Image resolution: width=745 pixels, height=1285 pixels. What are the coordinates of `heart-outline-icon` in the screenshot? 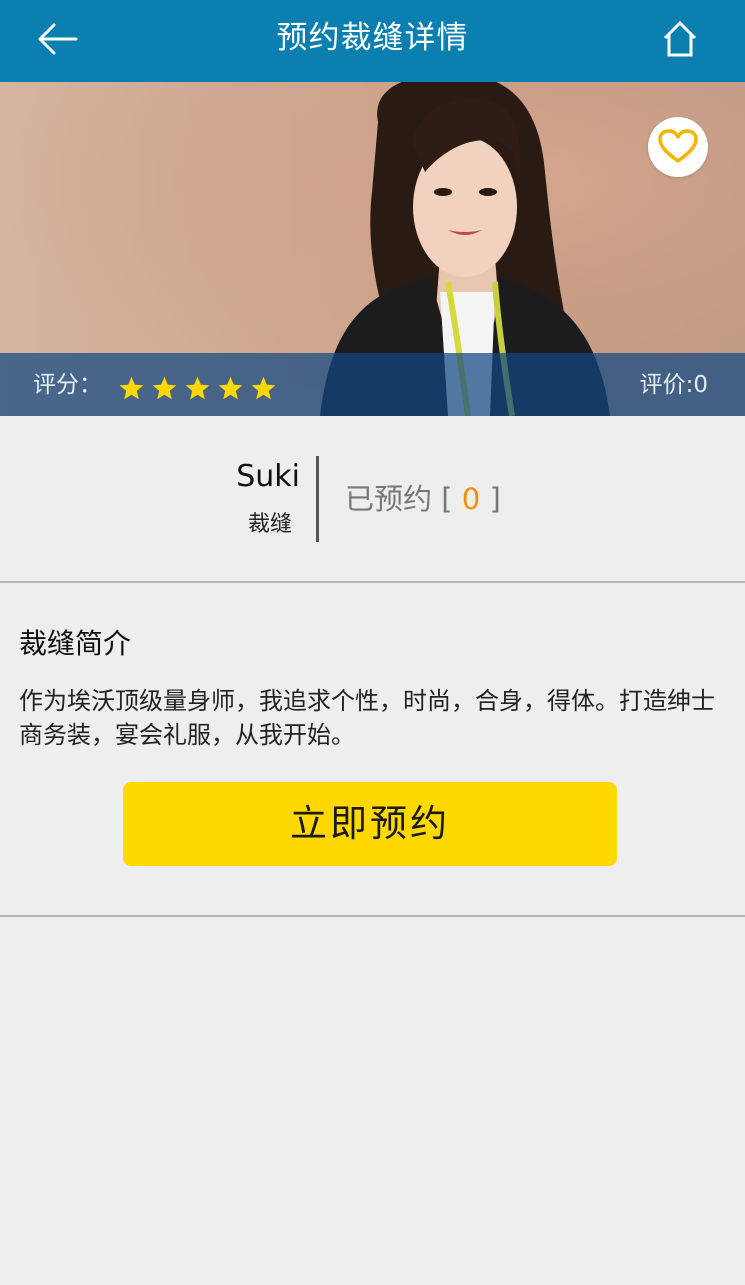 It's located at (678, 146).